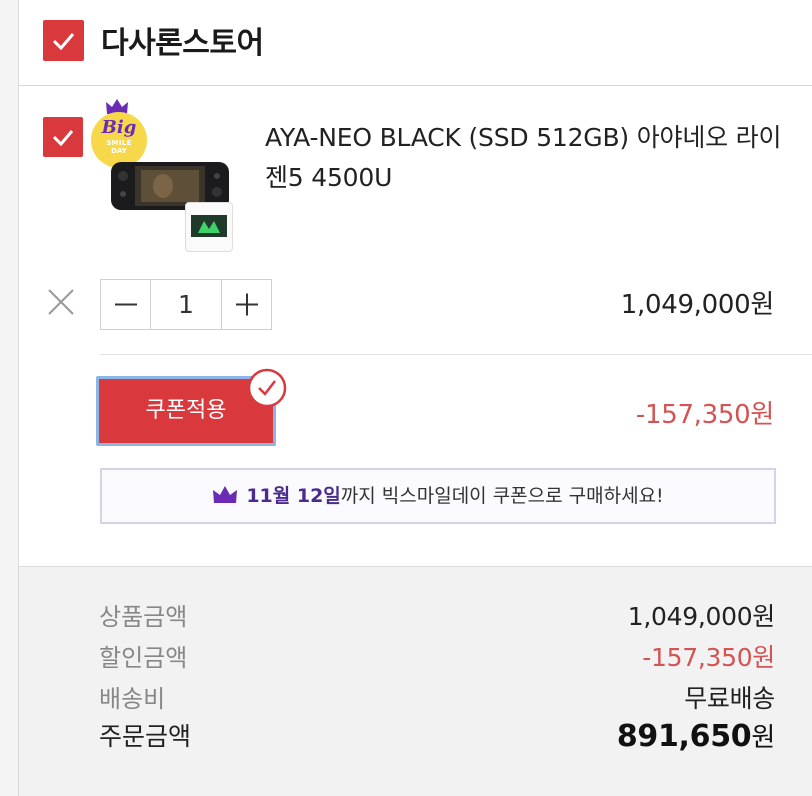  I want to click on quantity-stepper: 1, so click(186, 304).